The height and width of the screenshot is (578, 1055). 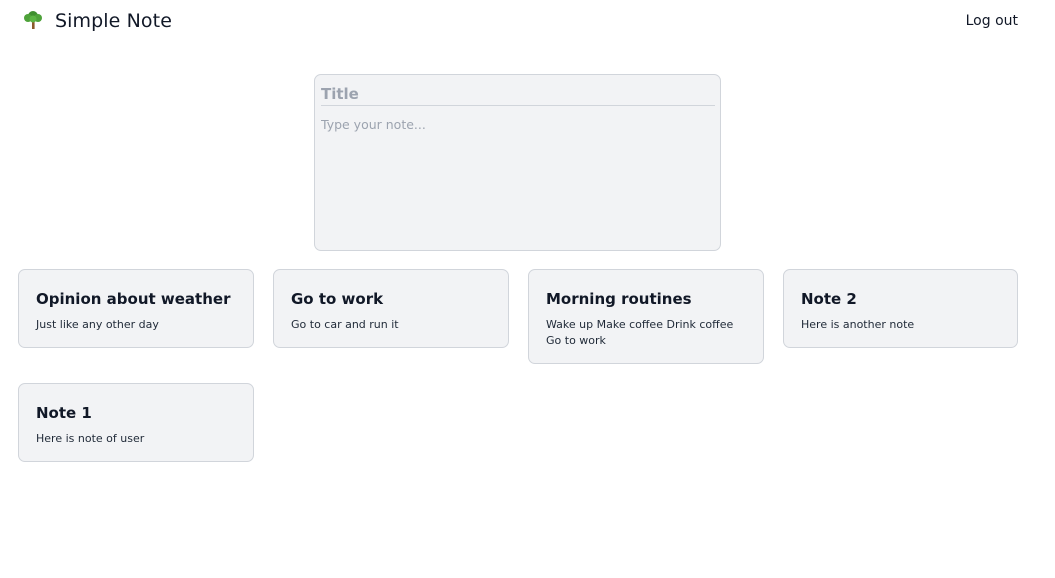 I want to click on tree-icon, so click(x=33, y=20).